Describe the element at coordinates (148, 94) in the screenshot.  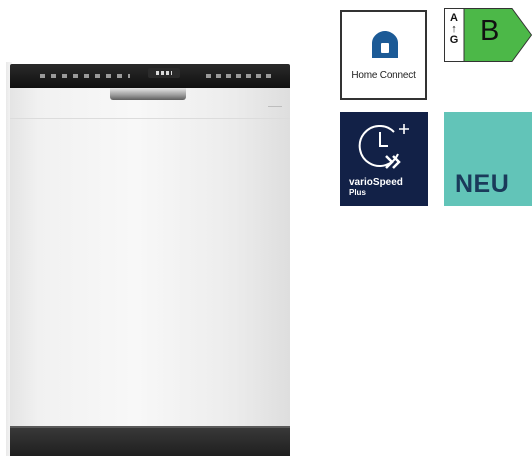
I see `dishwasher-handle` at that location.